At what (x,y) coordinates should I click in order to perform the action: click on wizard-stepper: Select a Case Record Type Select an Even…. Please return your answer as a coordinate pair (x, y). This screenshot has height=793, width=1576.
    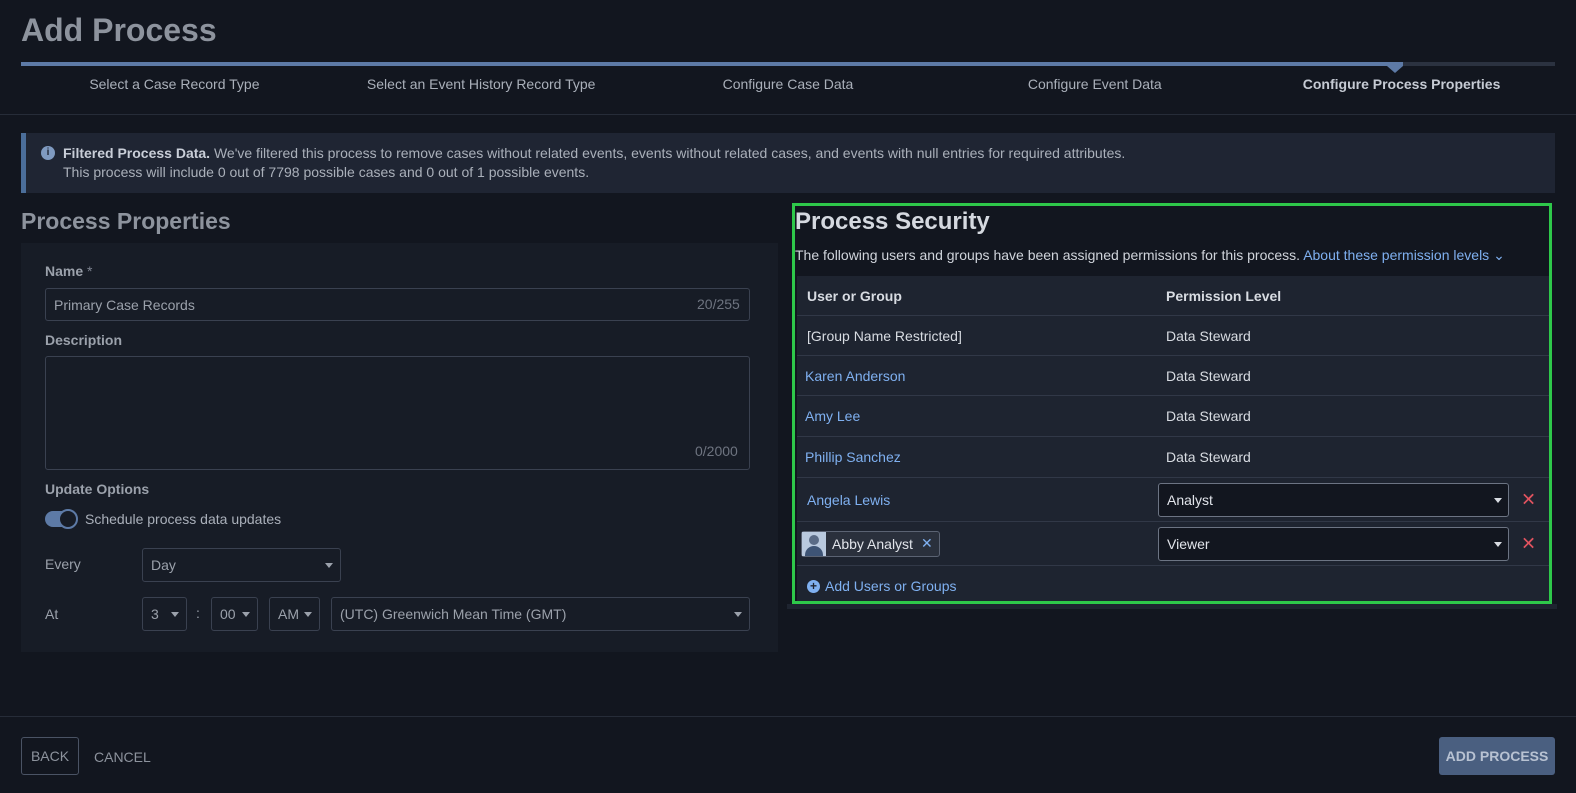
    Looking at the image, I should click on (788, 87).